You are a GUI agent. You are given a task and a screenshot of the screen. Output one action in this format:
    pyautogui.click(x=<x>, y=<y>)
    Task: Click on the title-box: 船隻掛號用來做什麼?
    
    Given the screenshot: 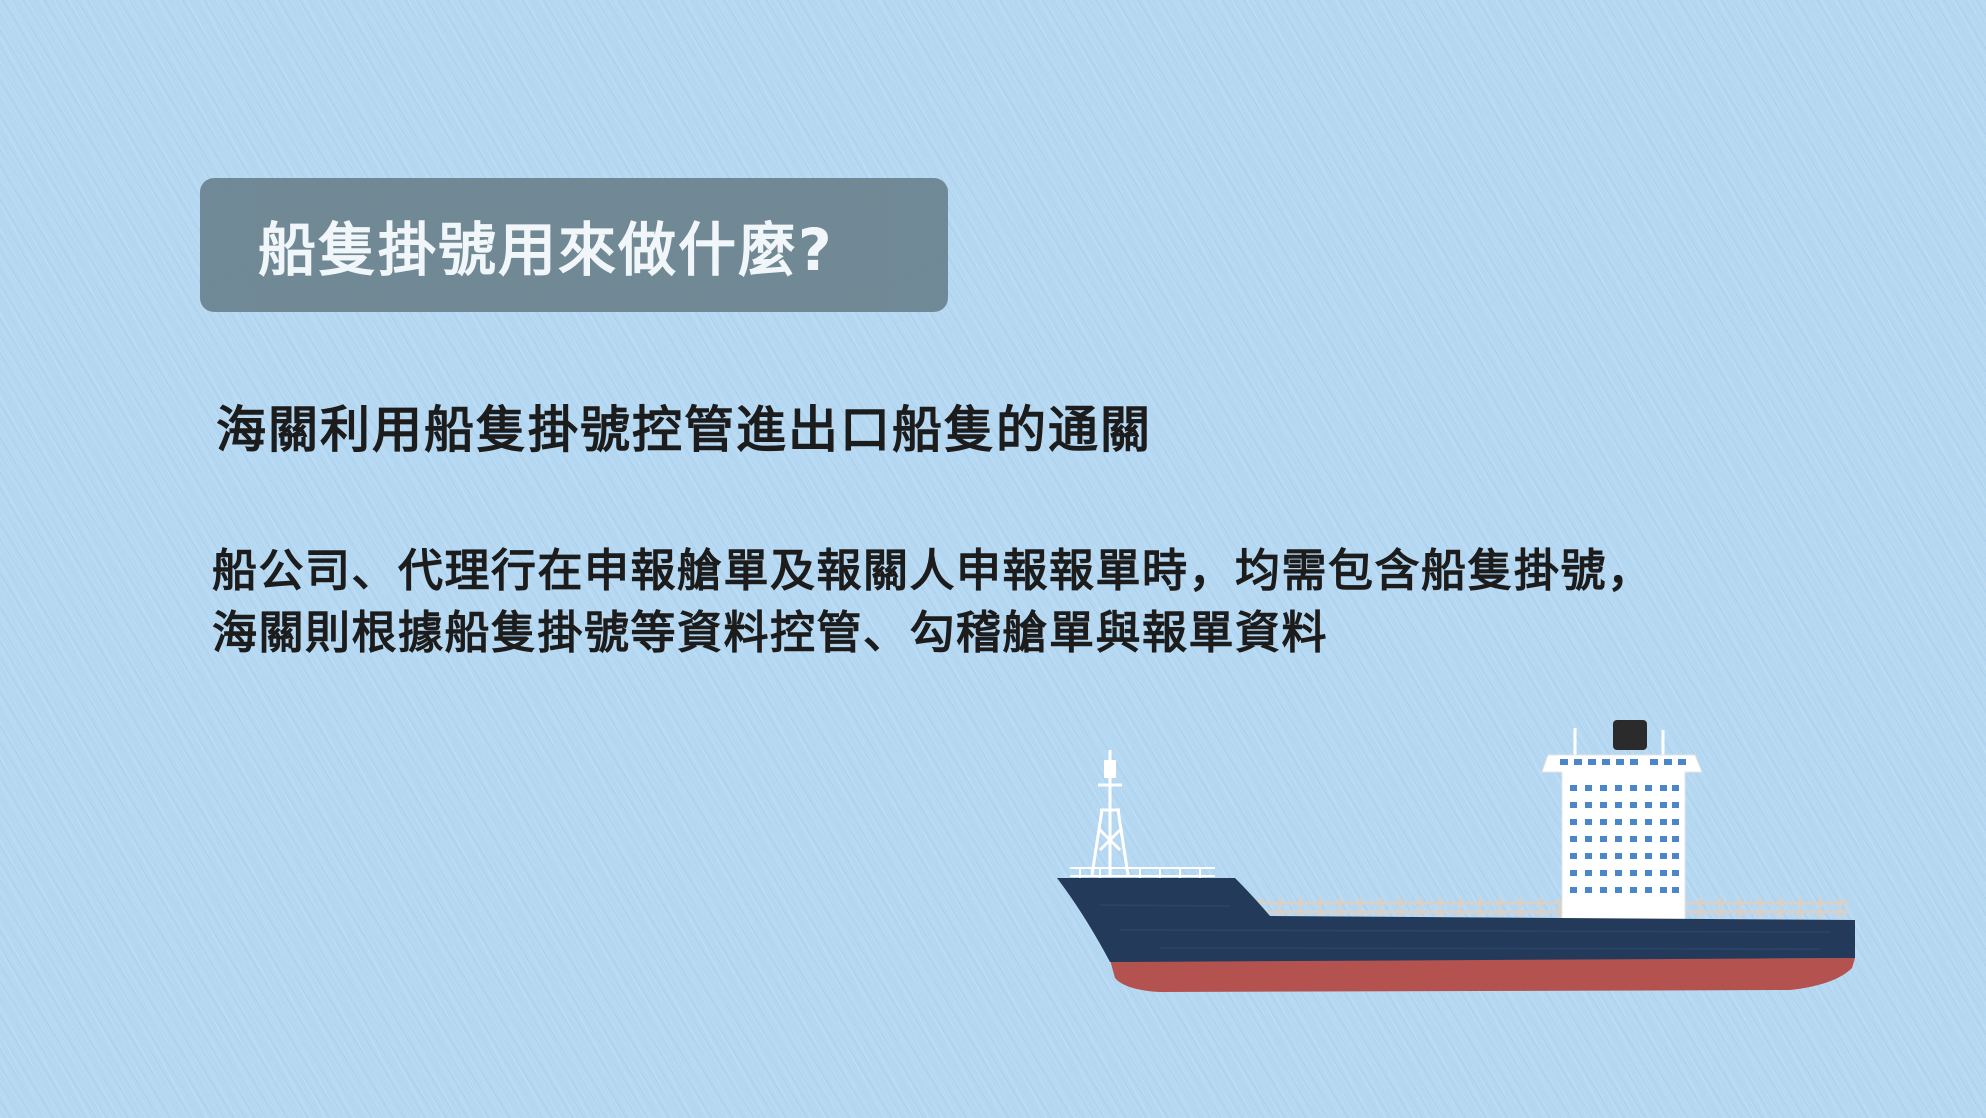 What is the action you would take?
    pyautogui.click(x=574, y=245)
    